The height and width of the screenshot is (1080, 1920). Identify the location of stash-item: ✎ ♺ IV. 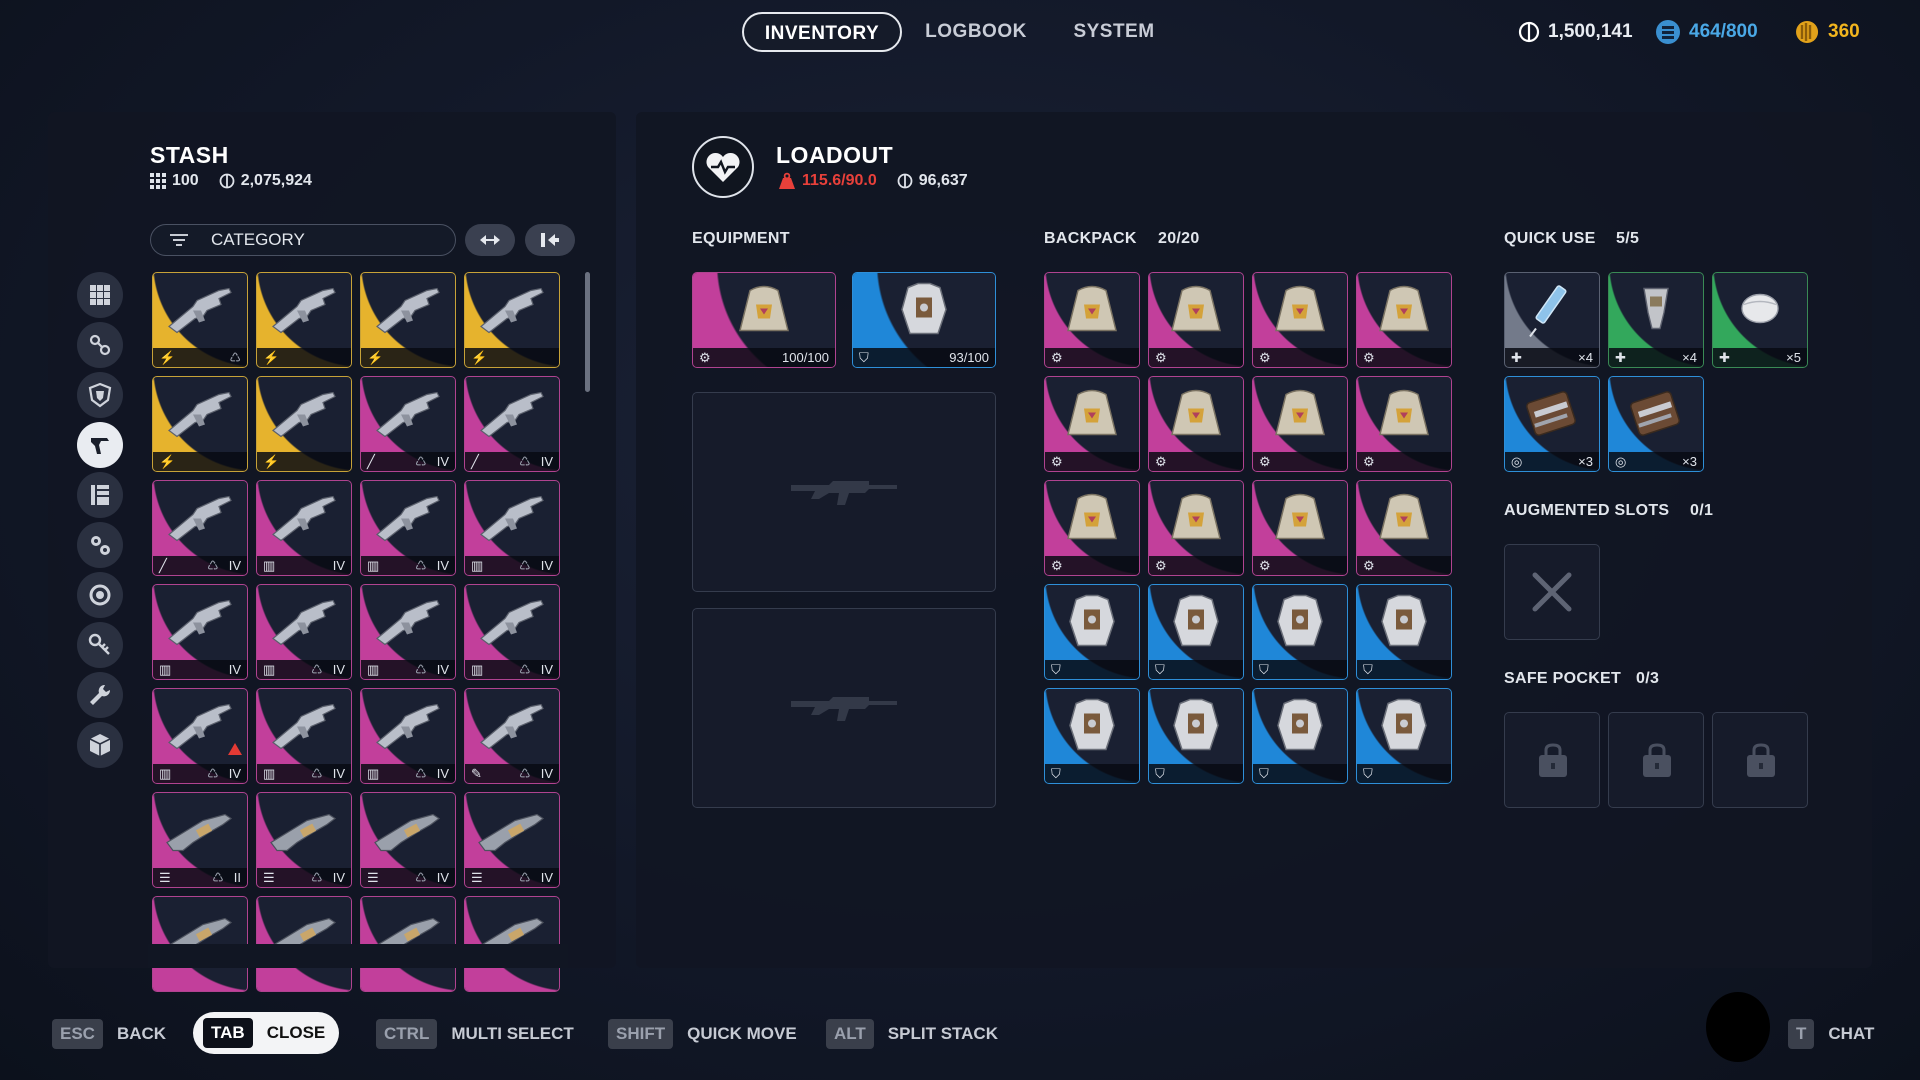
(512, 736).